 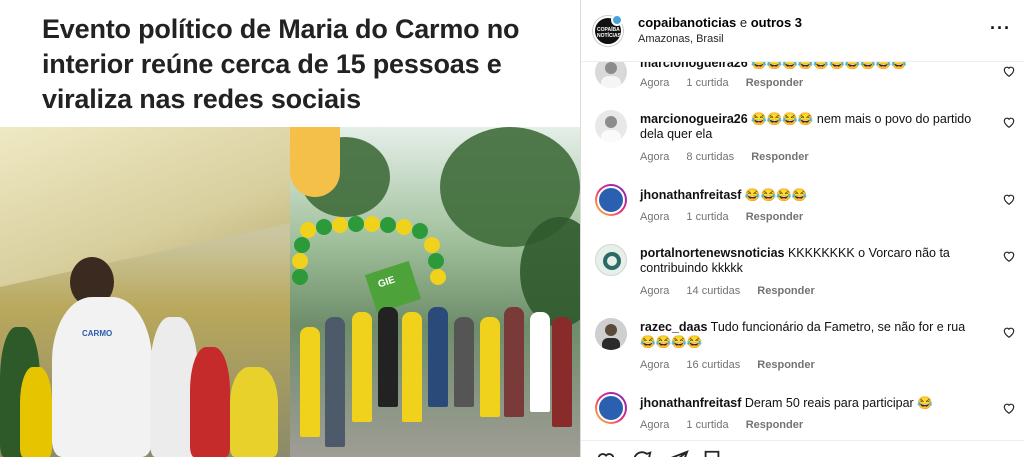 I want to click on post-action-bar, so click(x=802, y=448).